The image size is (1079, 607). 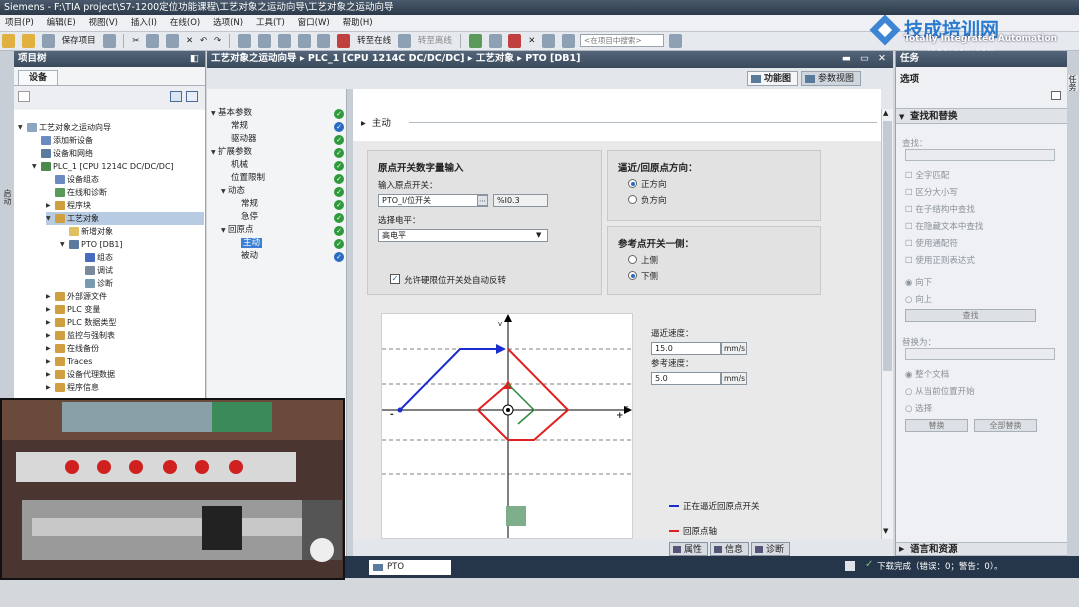 What do you see at coordinates (153, 41) in the screenshot?
I see `copy-icon` at bounding box center [153, 41].